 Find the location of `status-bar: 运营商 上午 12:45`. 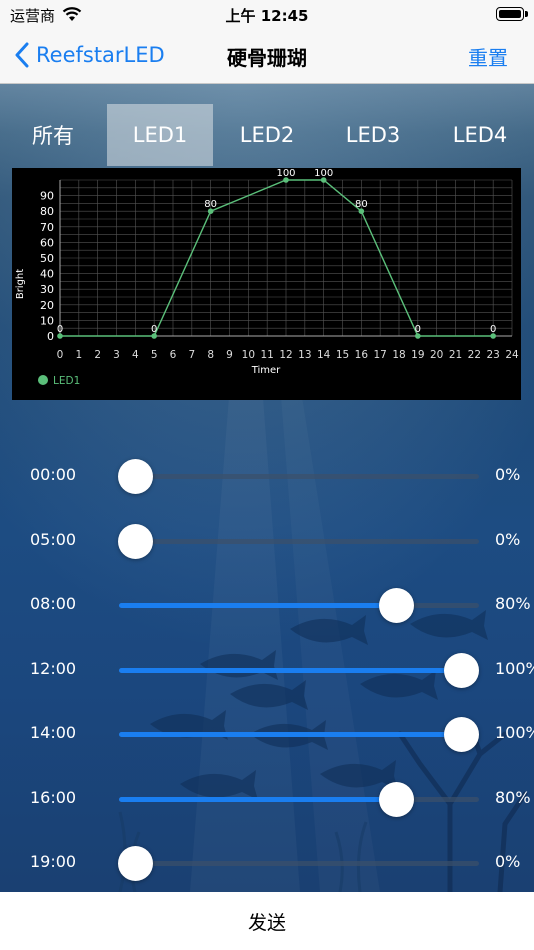

status-bar: 运营商 上午 12:45 is located at coordinates (267, 14).